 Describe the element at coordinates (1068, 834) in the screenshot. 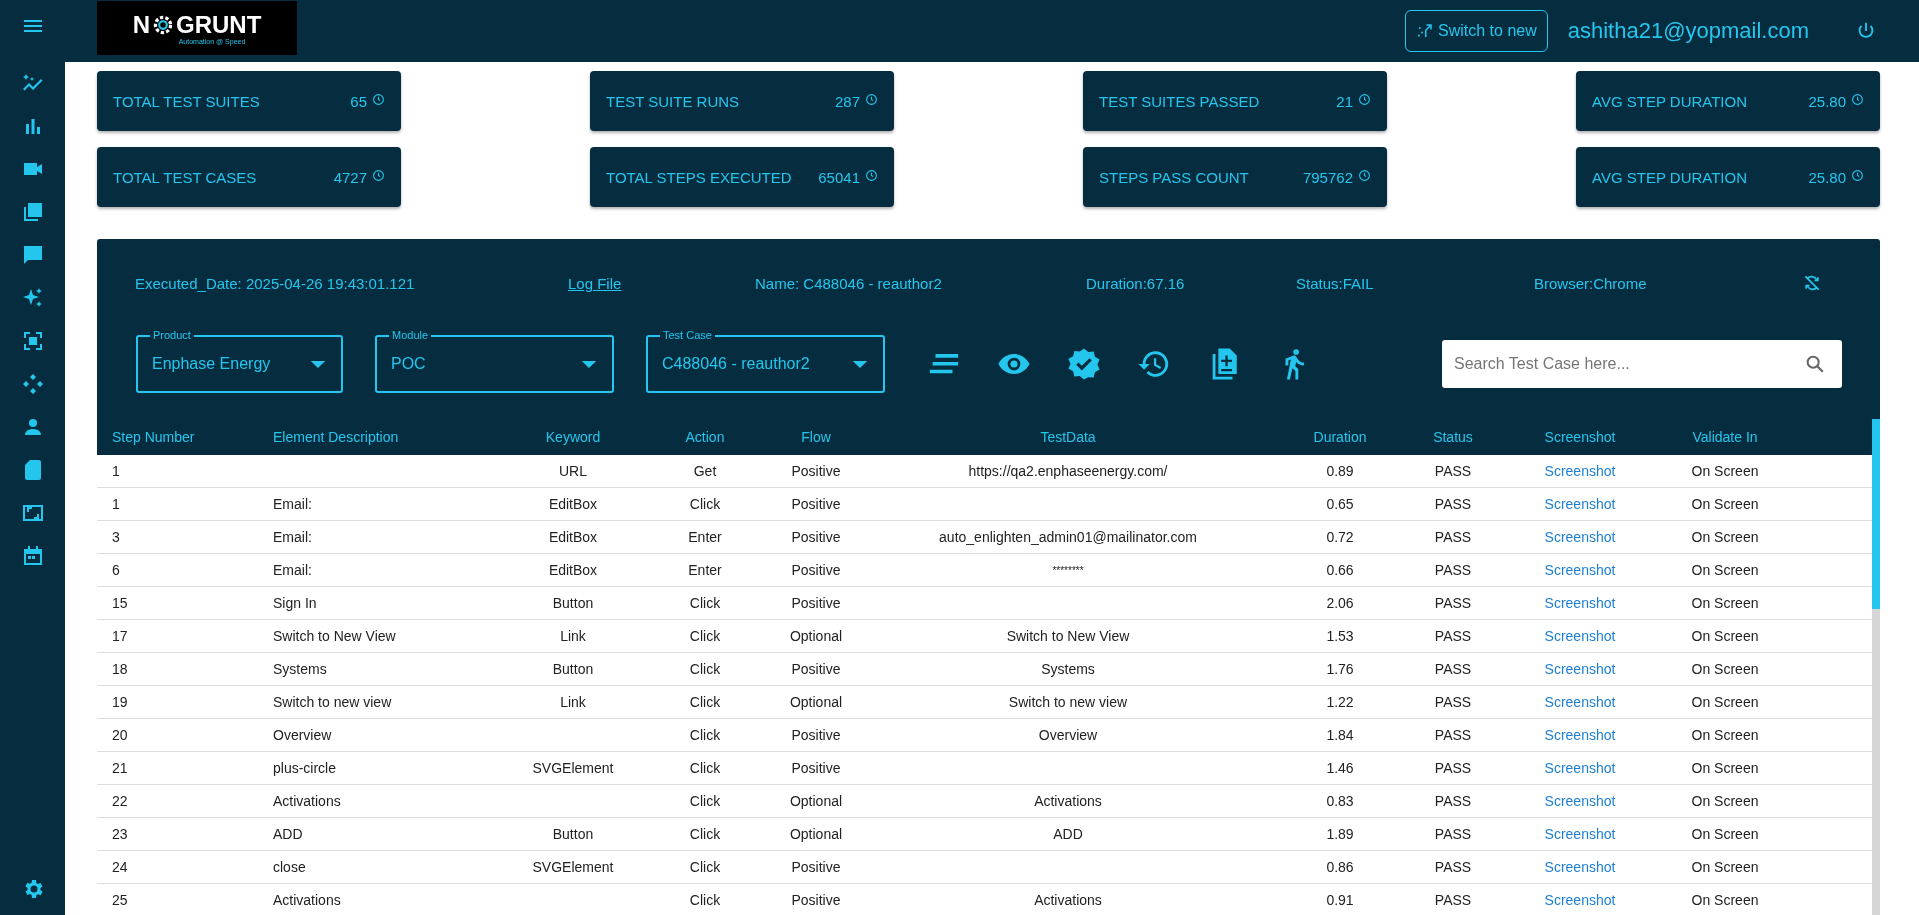

I see `test-data-cell-text: ADD` at that location.